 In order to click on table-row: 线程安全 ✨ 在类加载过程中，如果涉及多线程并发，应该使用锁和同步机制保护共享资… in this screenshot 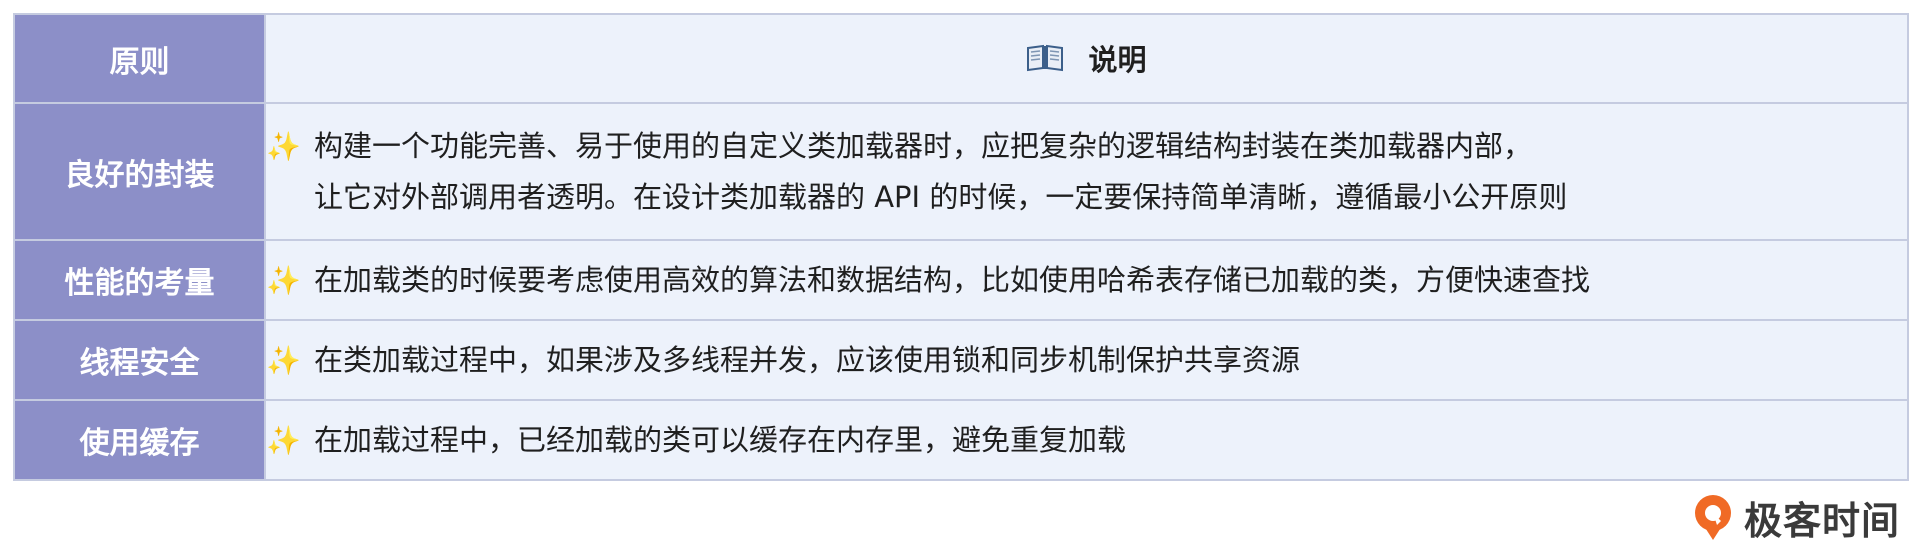, I will do `click(961, 360)`.